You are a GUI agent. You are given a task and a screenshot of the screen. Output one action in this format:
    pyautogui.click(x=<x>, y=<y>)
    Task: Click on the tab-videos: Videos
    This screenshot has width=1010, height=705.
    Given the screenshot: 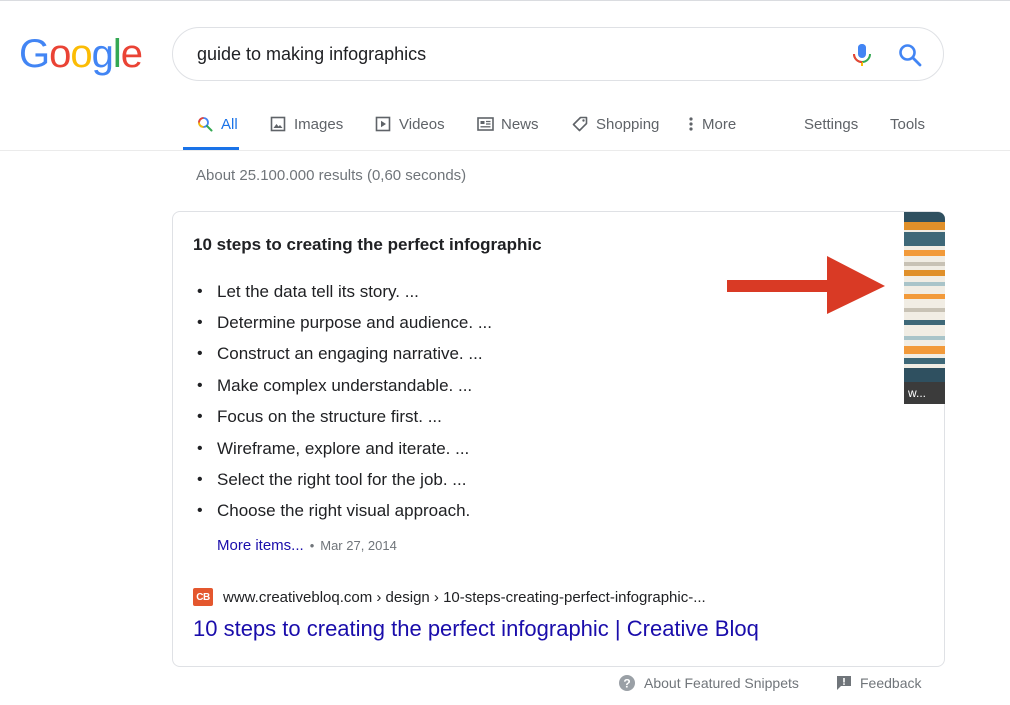 What is the action you would take?
    pyautogui.click(x=409, y=124)
    